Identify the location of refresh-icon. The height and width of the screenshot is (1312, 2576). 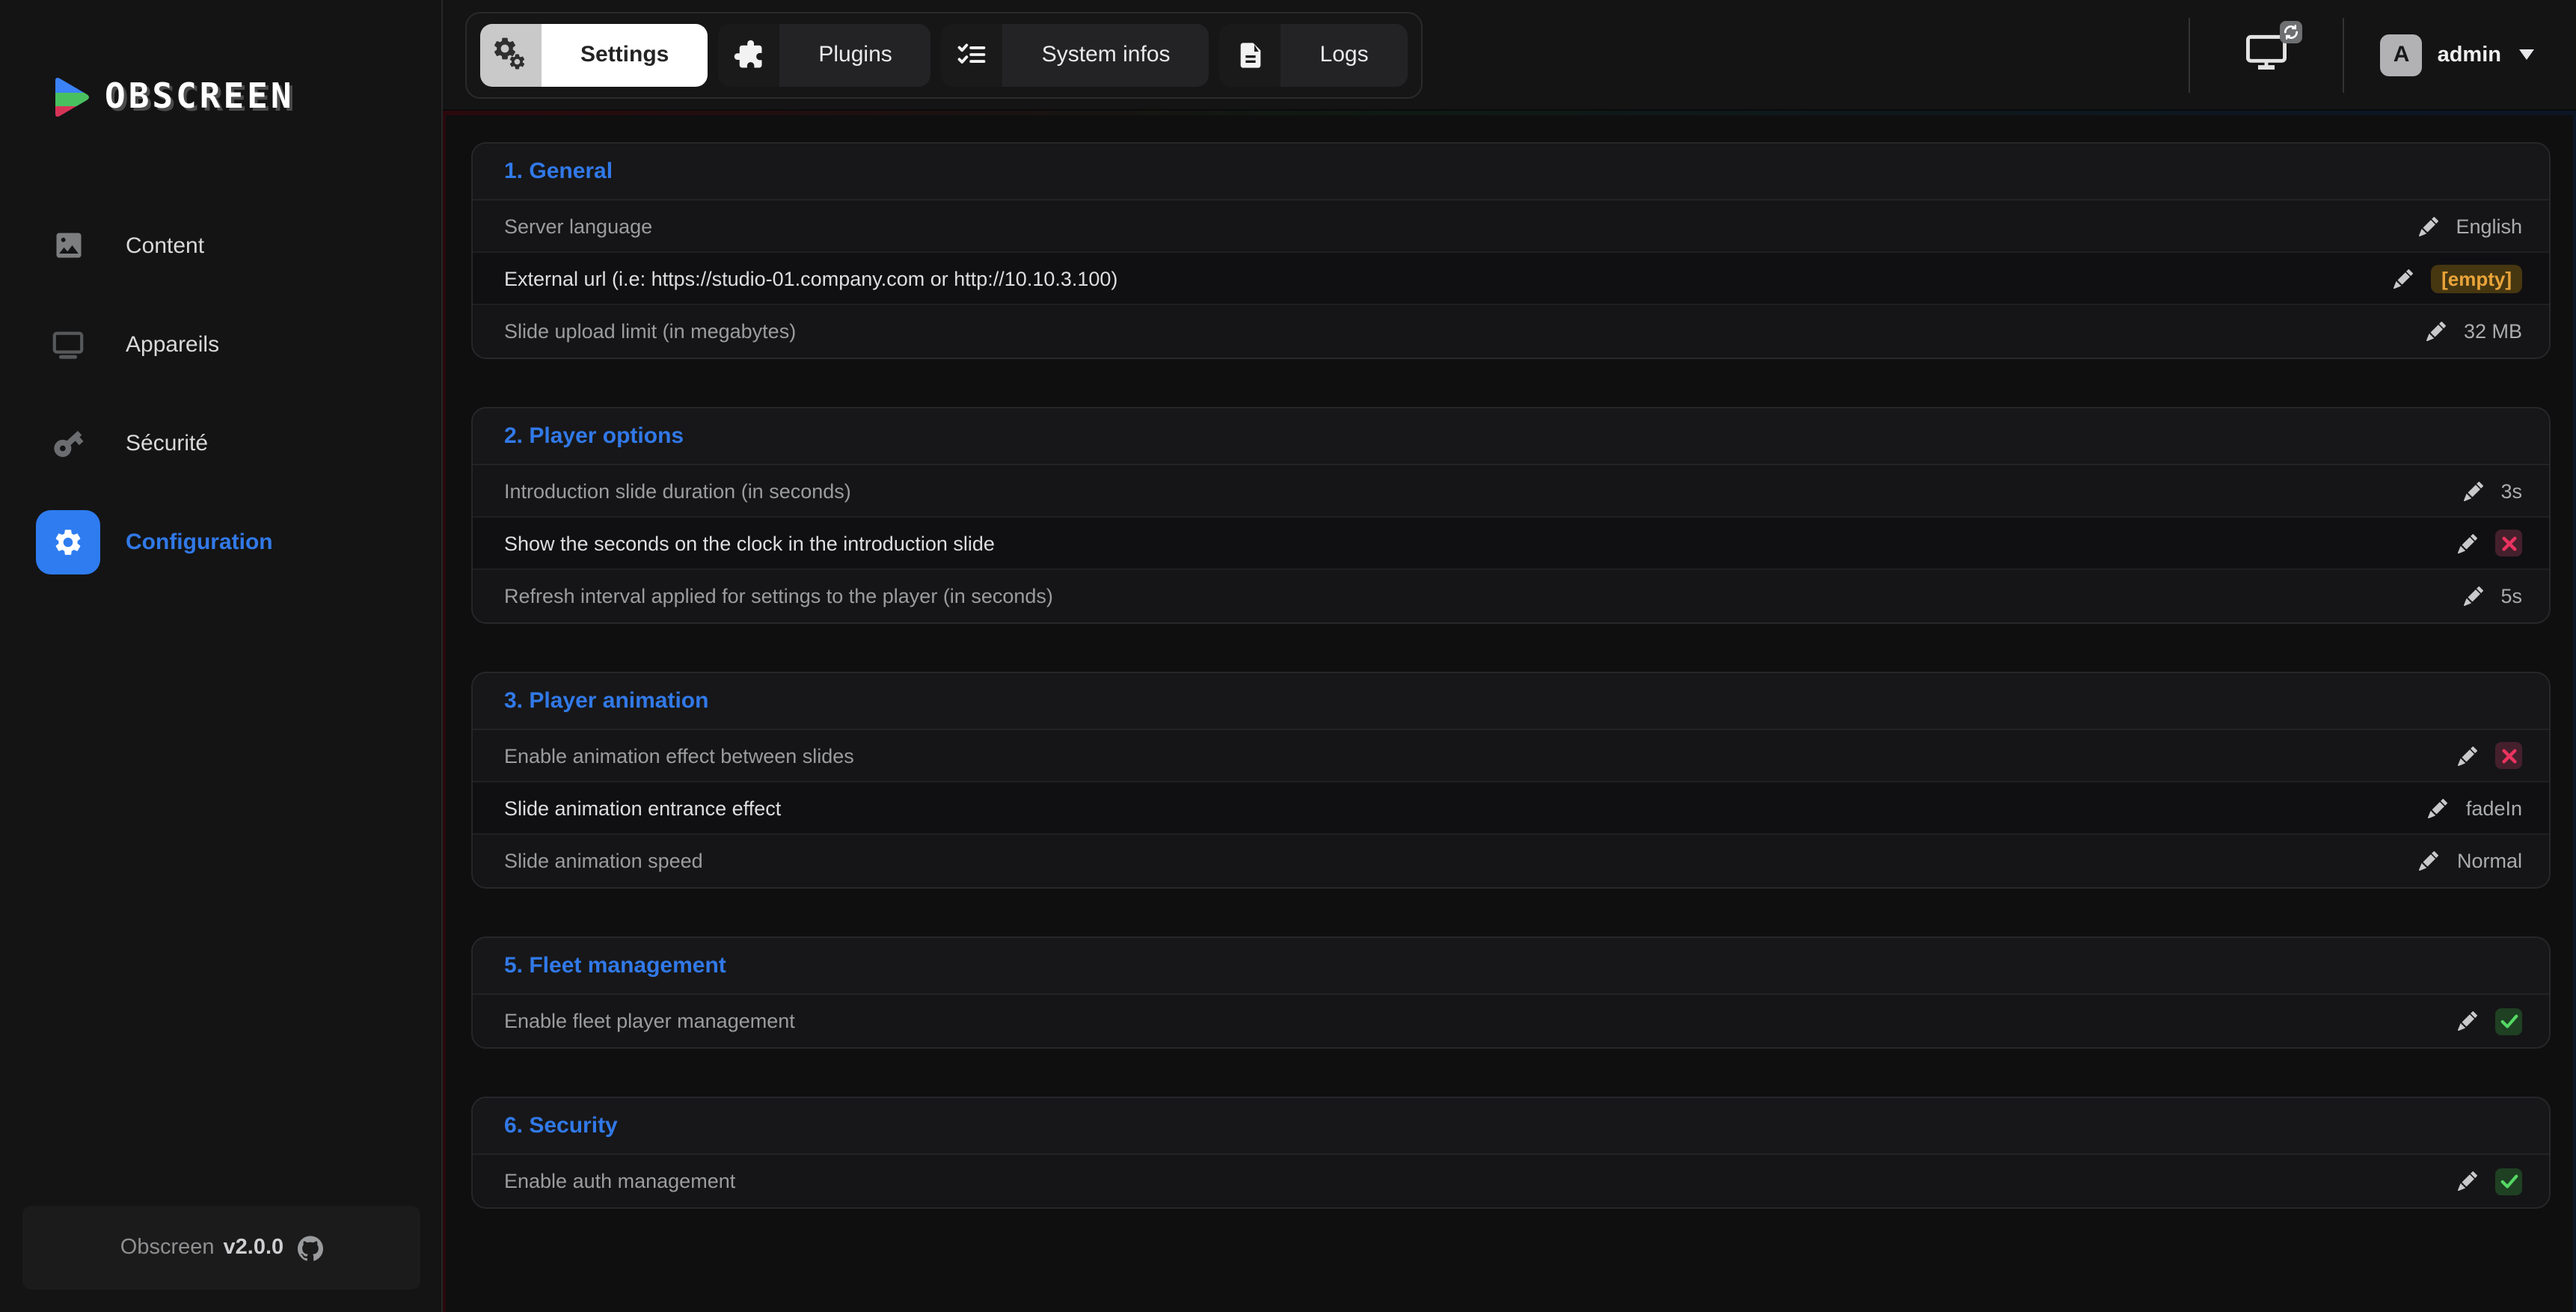
(2291, 31).